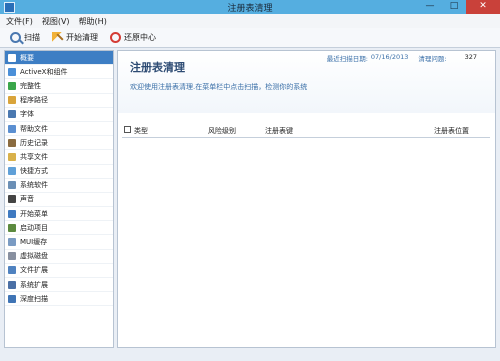 This screenshot has height=361, width=500. What do you see at coordinates (59, 214) in the screenshot?
I see `sidebar-item: 开始菜单` at bounding box center [59, 214].